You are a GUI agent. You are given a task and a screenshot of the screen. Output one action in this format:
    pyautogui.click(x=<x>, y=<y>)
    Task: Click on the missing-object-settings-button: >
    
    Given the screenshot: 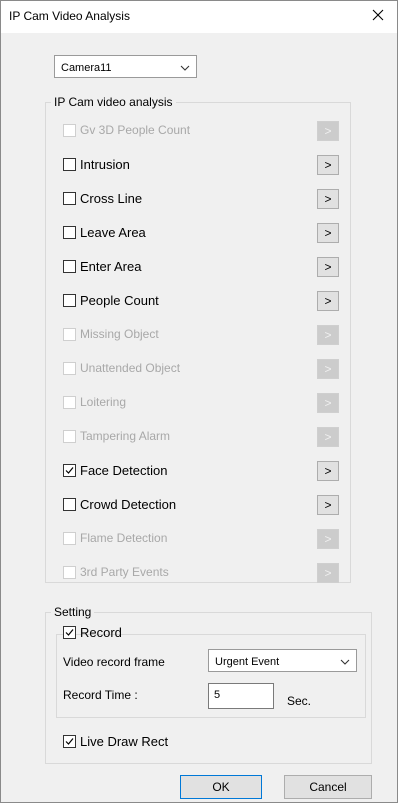 What is the action you would take?
    pyautogui.click(x=328, y=335)
    